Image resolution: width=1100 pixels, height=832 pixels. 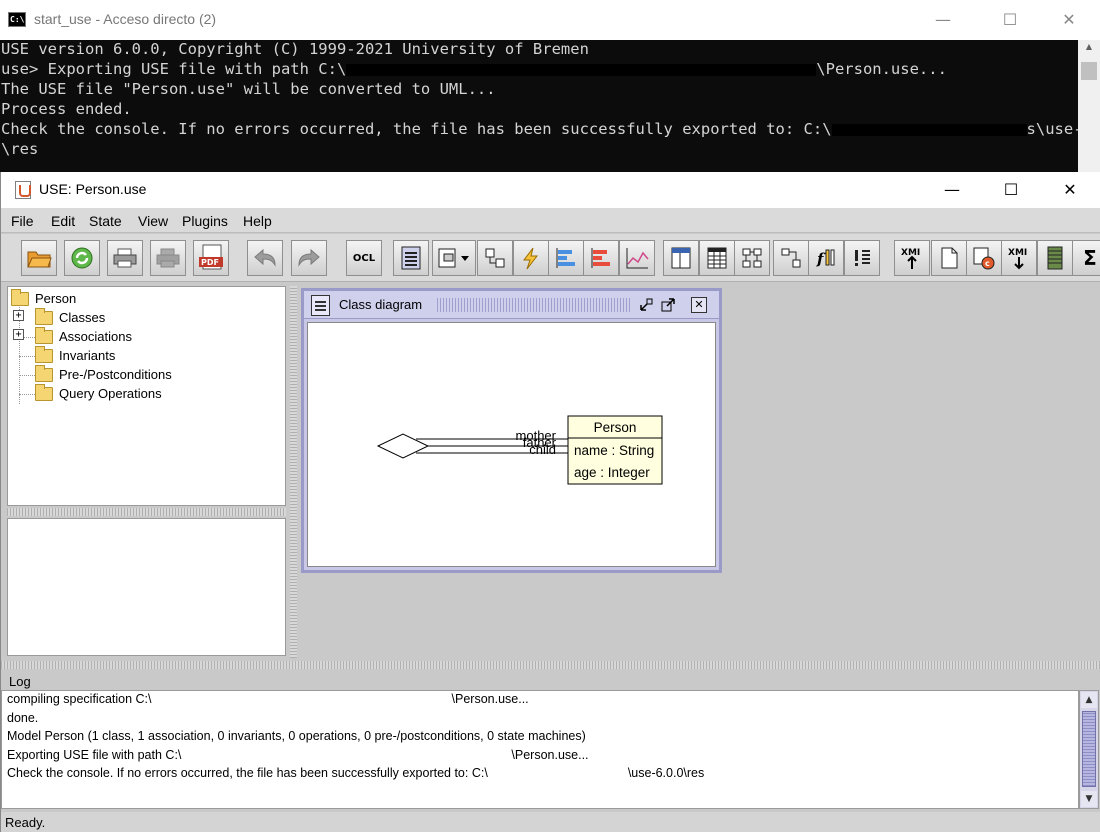 What do you see at coordinates (23, 190) in the screenshot?
I see `java-icon` at bounding box center [23, 190].